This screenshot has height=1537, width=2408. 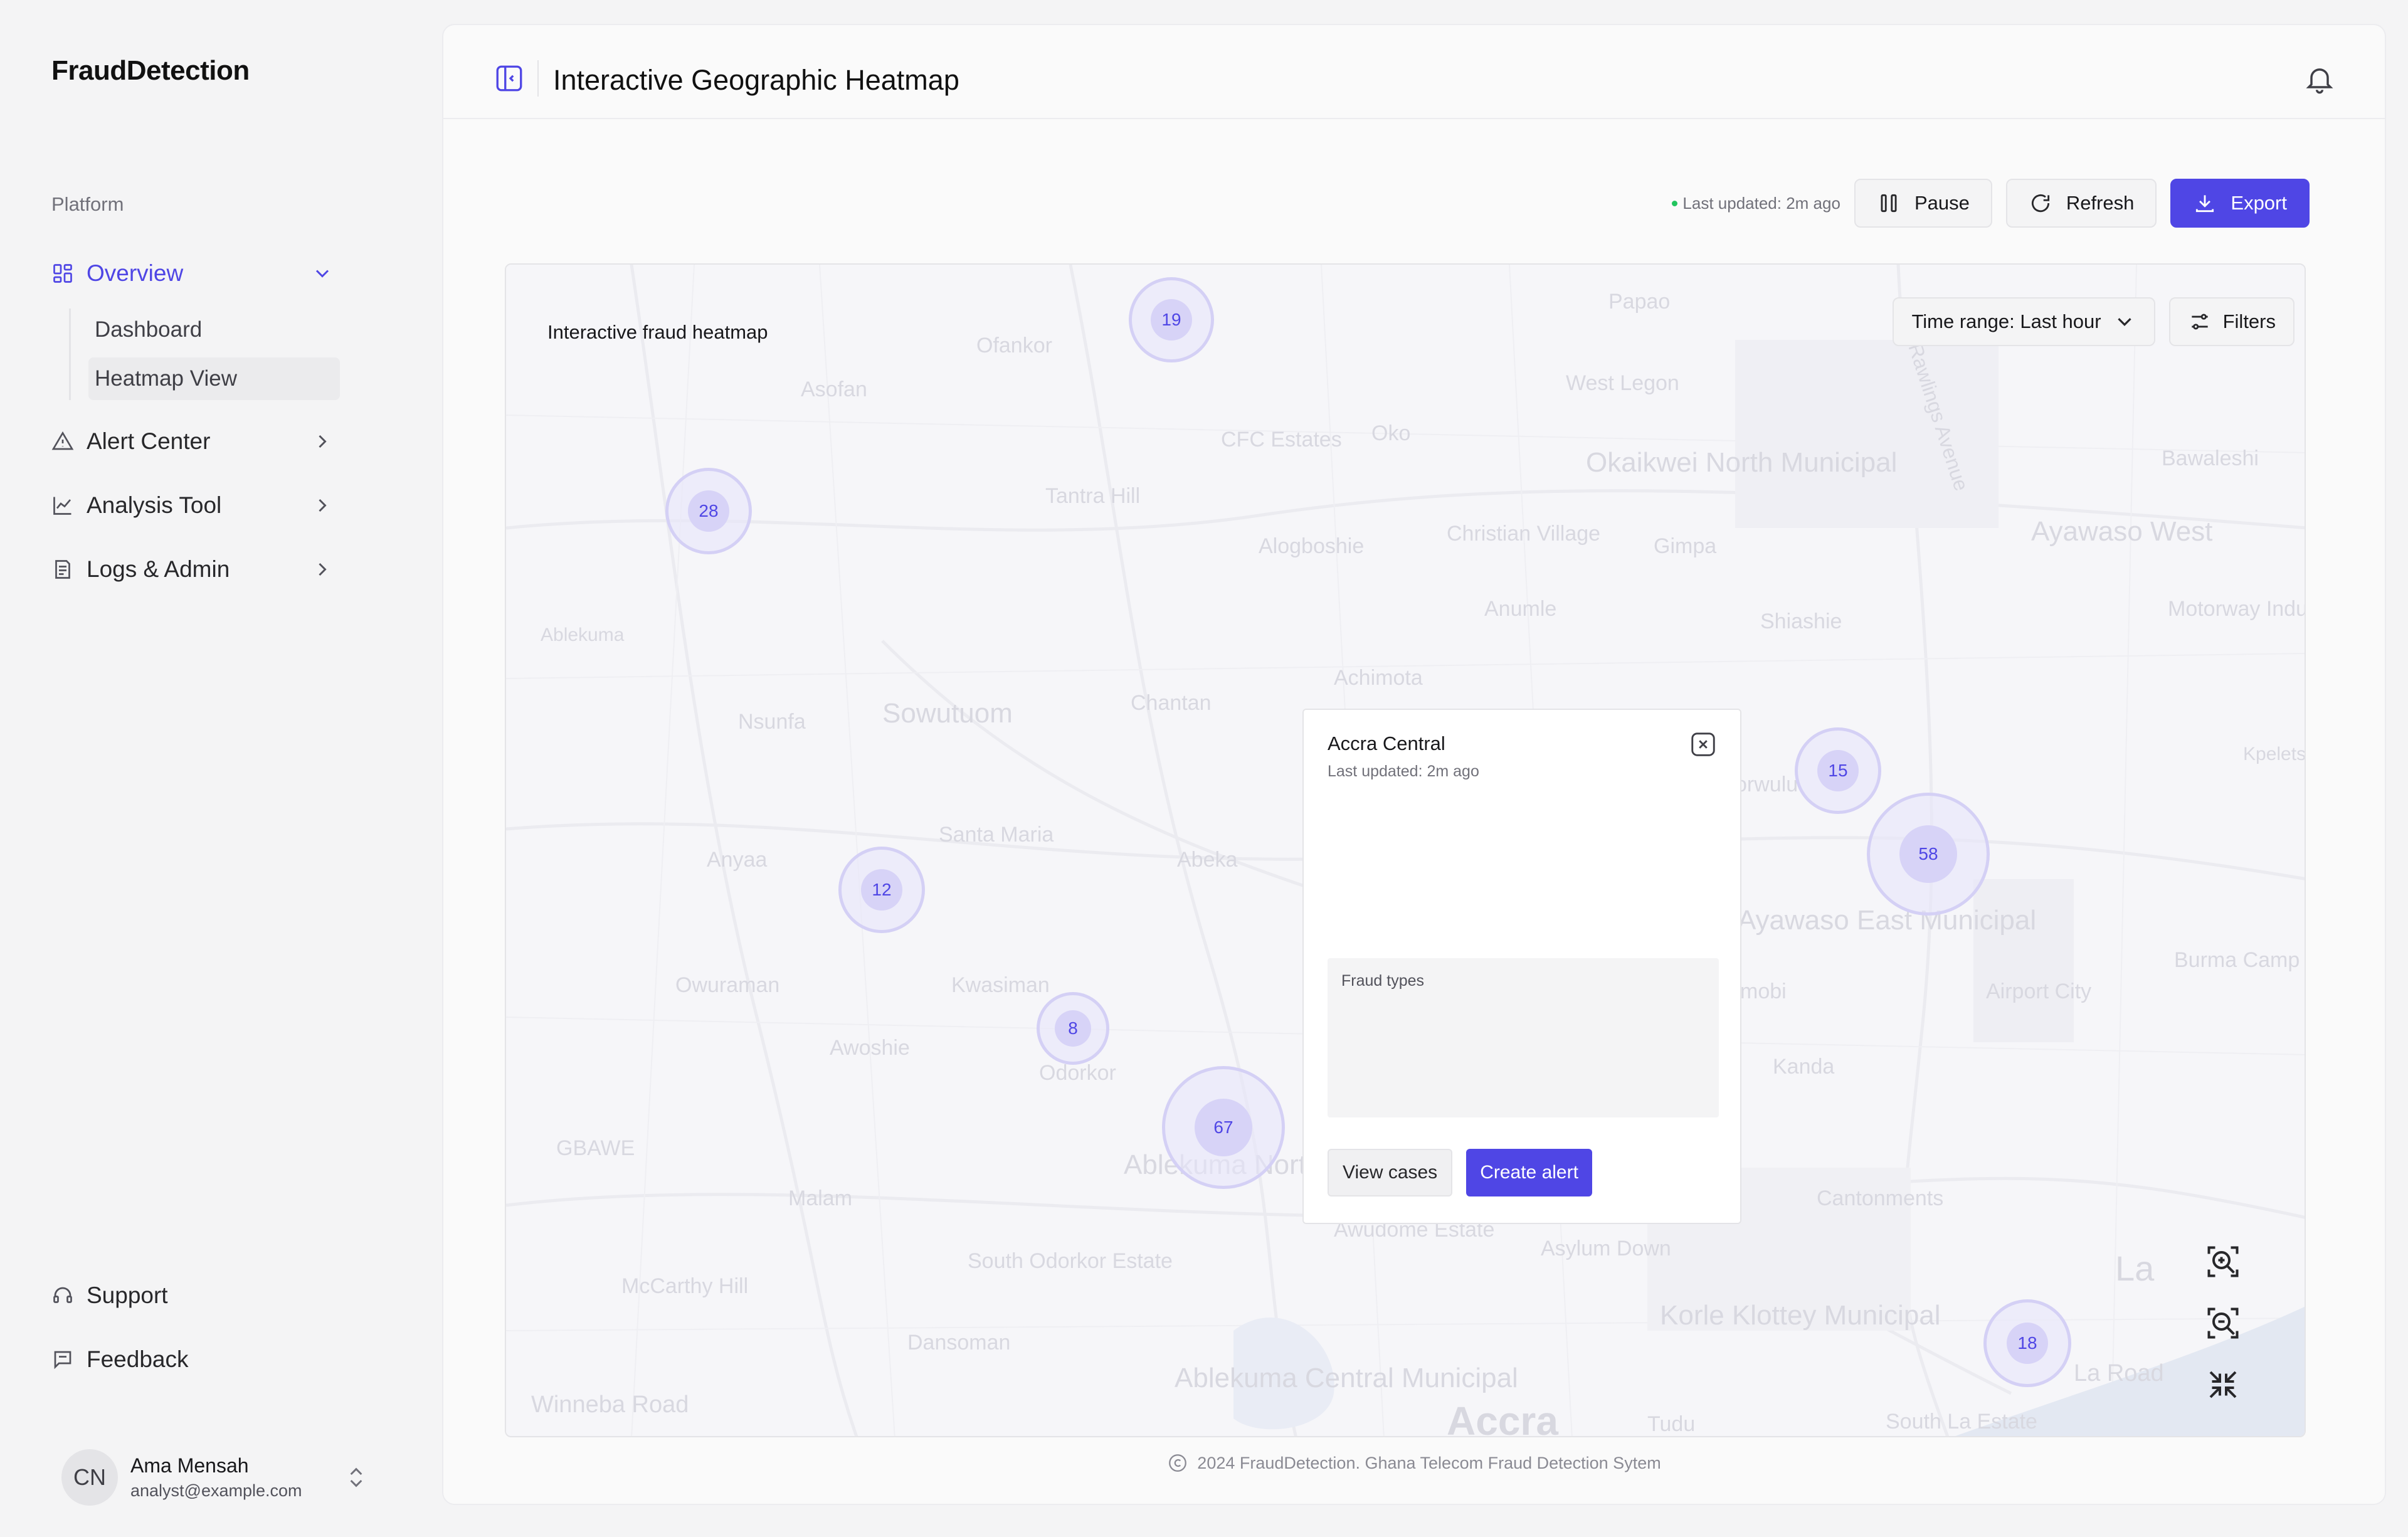 What do you see at coordinates (62, 506) in the screenshot?
I see `line-chart-icon` at bounding box center [62, 506].